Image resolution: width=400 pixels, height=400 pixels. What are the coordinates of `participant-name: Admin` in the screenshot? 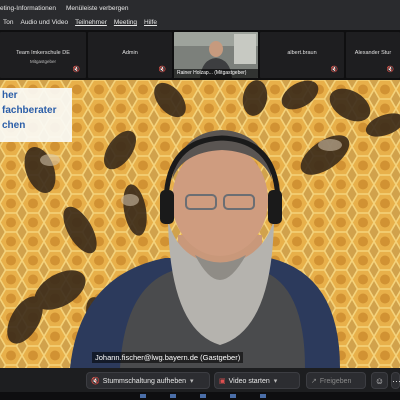 It's located at (130, 53).